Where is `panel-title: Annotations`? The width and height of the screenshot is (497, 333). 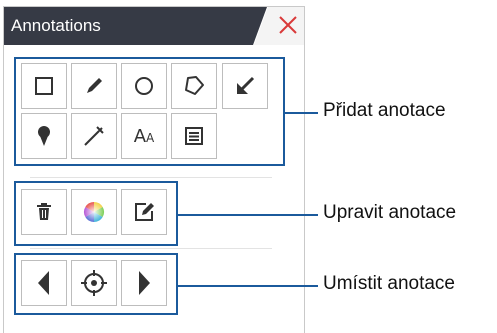 panel-title: Annotations is located at coordinates (56, 25).